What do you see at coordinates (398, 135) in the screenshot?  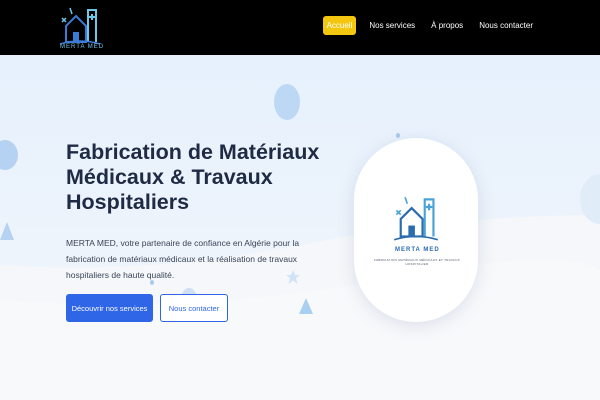 I see `decorative-circle-small` at bounding box center [398, 135].